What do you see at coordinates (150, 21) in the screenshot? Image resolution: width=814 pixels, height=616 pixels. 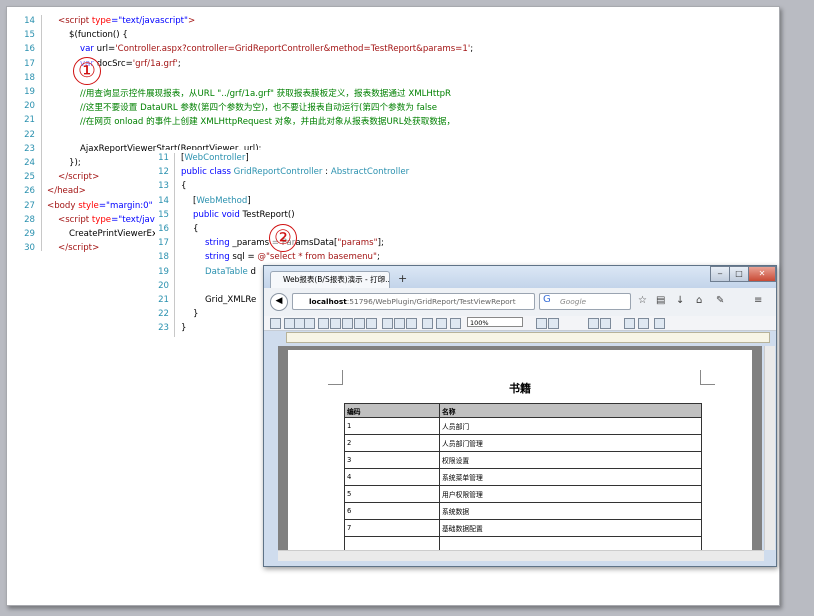 I see `code-token: ="text/javascript"` at bounding box center [150, 21].